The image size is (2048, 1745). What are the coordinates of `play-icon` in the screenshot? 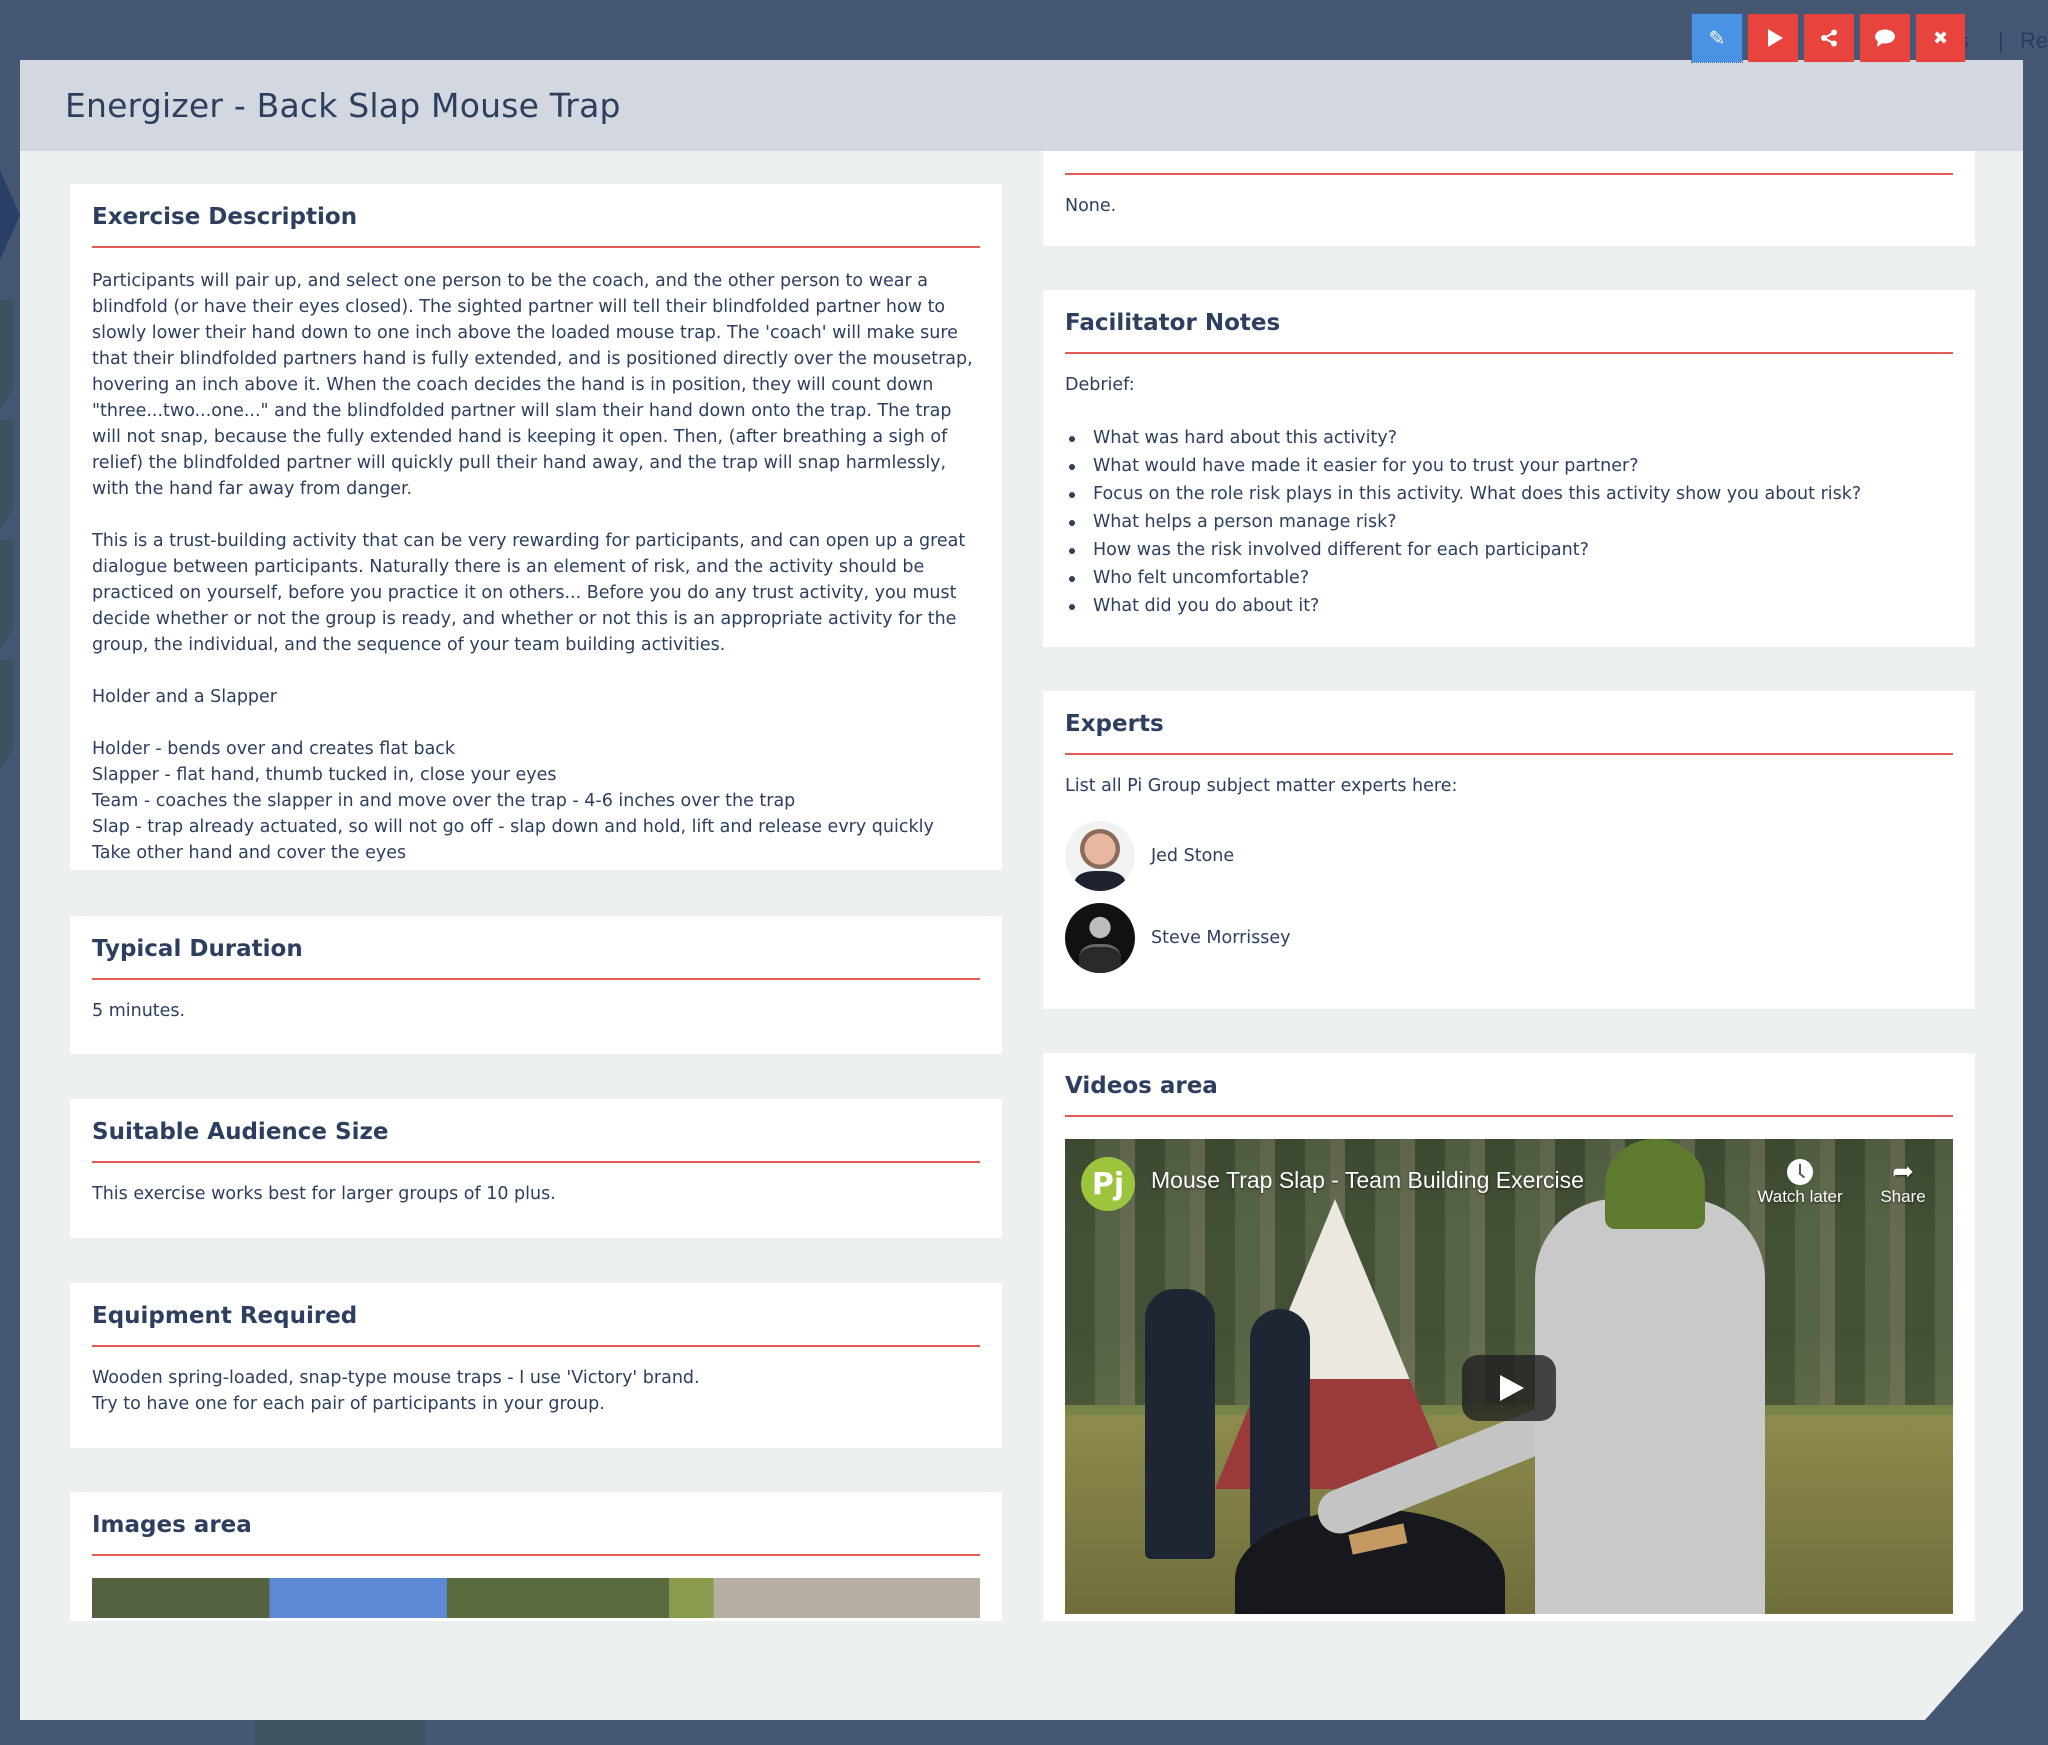 It's located at (1775, 38).